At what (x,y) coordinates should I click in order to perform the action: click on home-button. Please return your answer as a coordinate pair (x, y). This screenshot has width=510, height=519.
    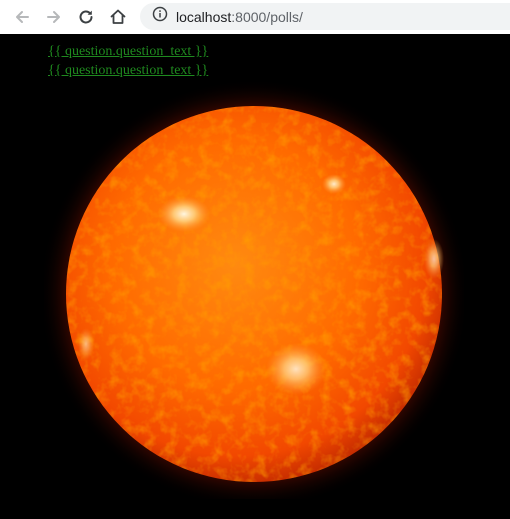
    Looking at the image, I should click on (118, 17).